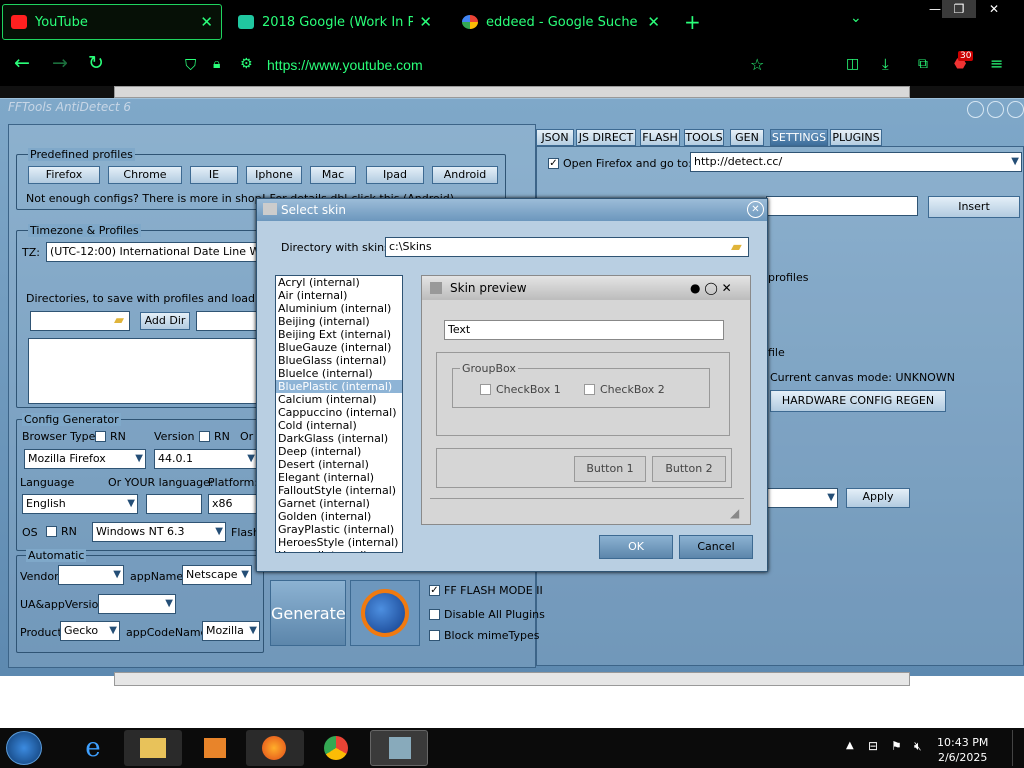 Image resolution: width=1024 pixels, height=768 pixels. I want to click on maximize-icon: ◯, so click(710, 288).